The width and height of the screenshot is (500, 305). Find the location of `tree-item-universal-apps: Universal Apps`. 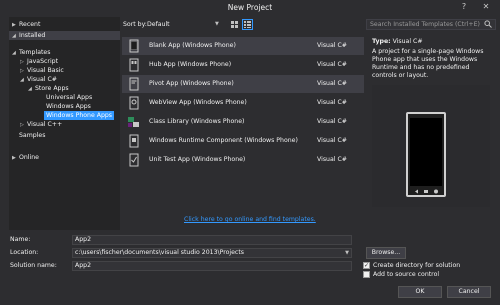

tree-item-universal-apps: Universal Apps is located at coordinates (69, 97).